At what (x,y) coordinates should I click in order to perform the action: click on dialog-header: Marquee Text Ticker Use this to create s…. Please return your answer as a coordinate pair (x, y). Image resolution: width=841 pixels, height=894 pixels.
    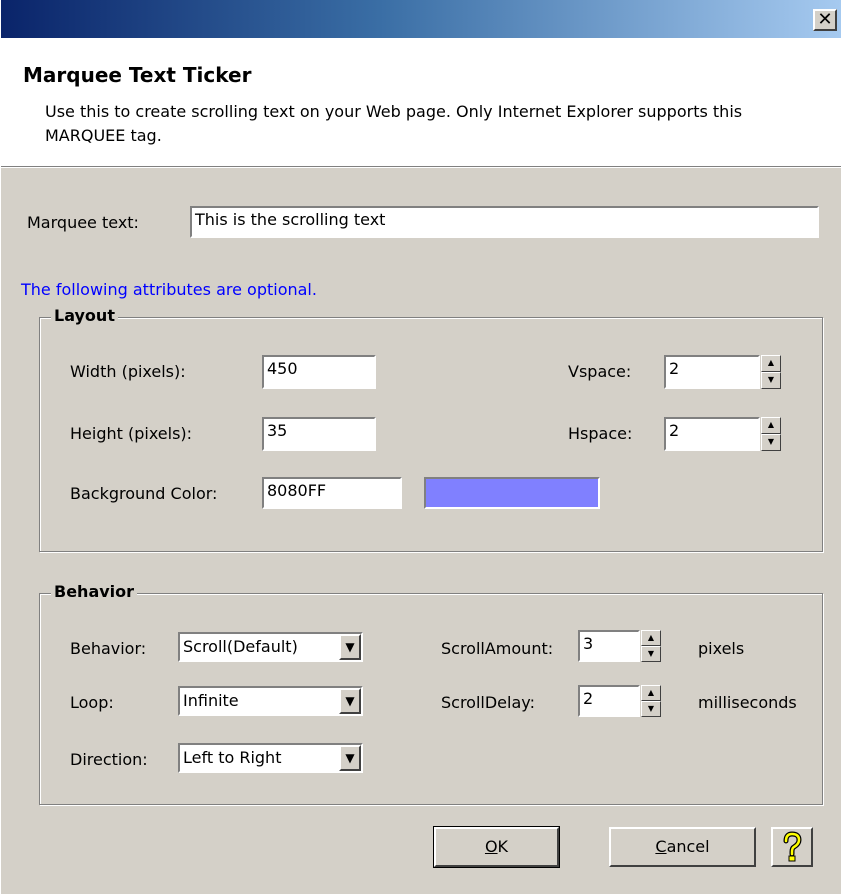
    Looking at the image, I should click on (421, 102).